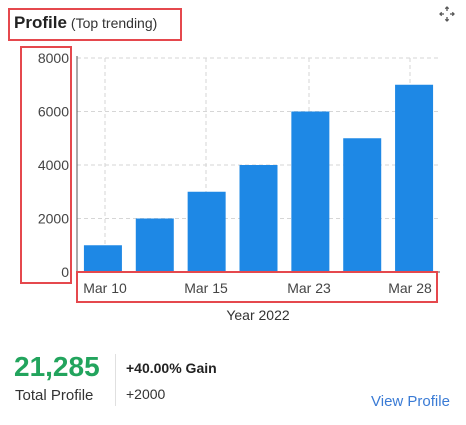  Describe the element at coordinates (115, 380) in the screenshot. I see `stats-divider` at that location.